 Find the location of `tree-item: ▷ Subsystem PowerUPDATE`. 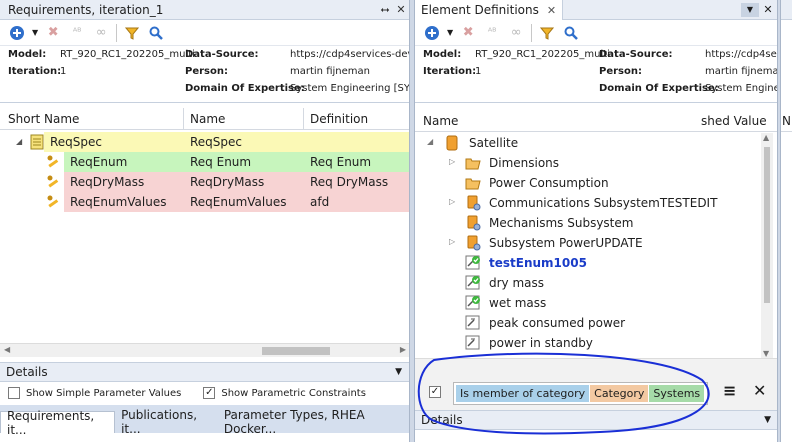

tree-item: ▷ Subsystem PowerUPDATE is located at coordinates (588, 243).